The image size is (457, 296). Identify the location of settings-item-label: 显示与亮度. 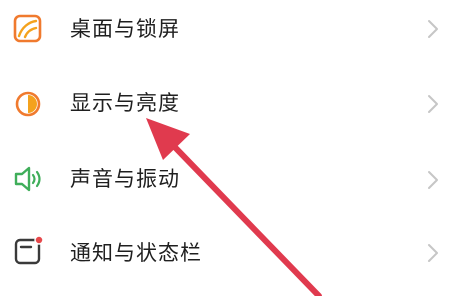
(125, 103).